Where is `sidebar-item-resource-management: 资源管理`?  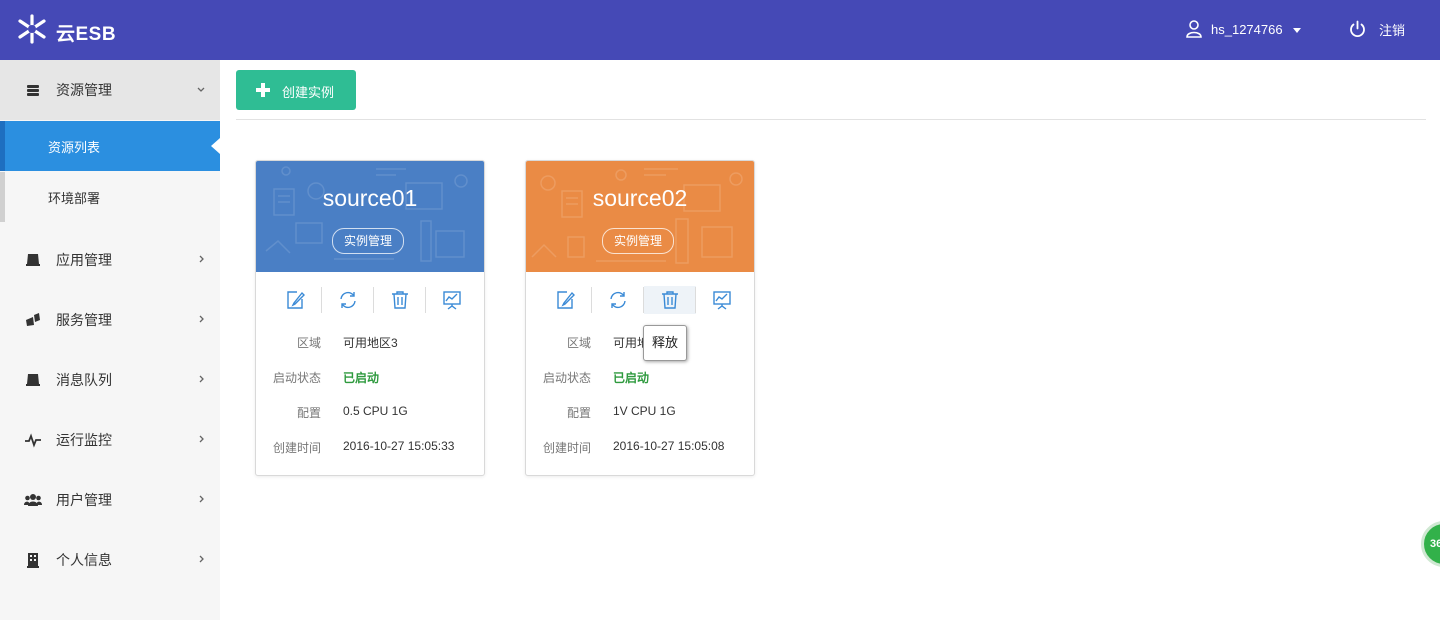 sidebar-item-resource-management: 资源管理 is located at coordinates (110, 90).